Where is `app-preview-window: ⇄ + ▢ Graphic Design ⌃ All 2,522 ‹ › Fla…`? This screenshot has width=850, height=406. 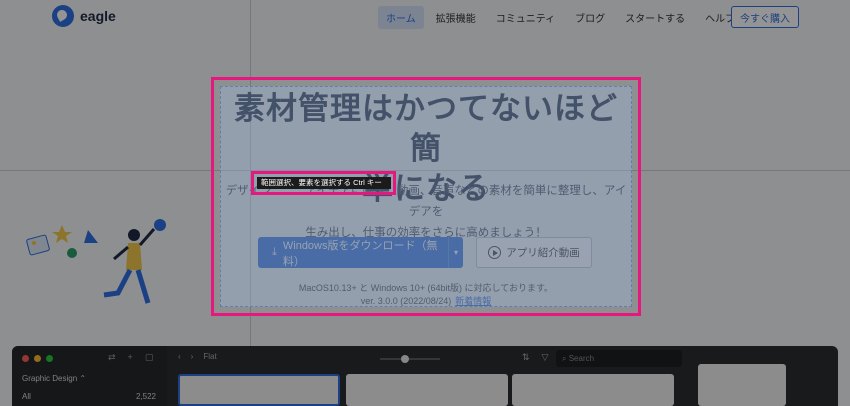 app-preview-window: ⇄ + ▢ Graphic Design ⌃ All 2,522 ‹ › Fla… is located at coordinates (425, 376).